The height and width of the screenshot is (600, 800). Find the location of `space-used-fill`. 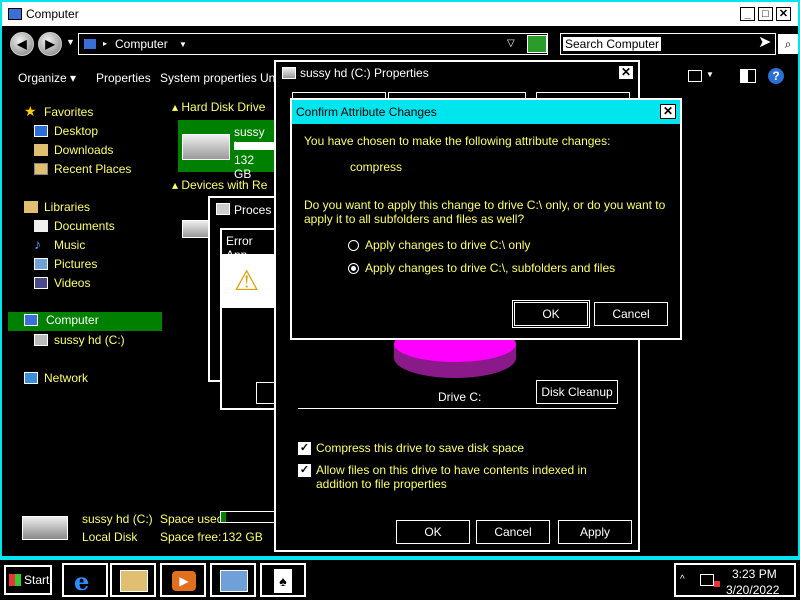

space-used-fill is located at coordinates (224, 517).